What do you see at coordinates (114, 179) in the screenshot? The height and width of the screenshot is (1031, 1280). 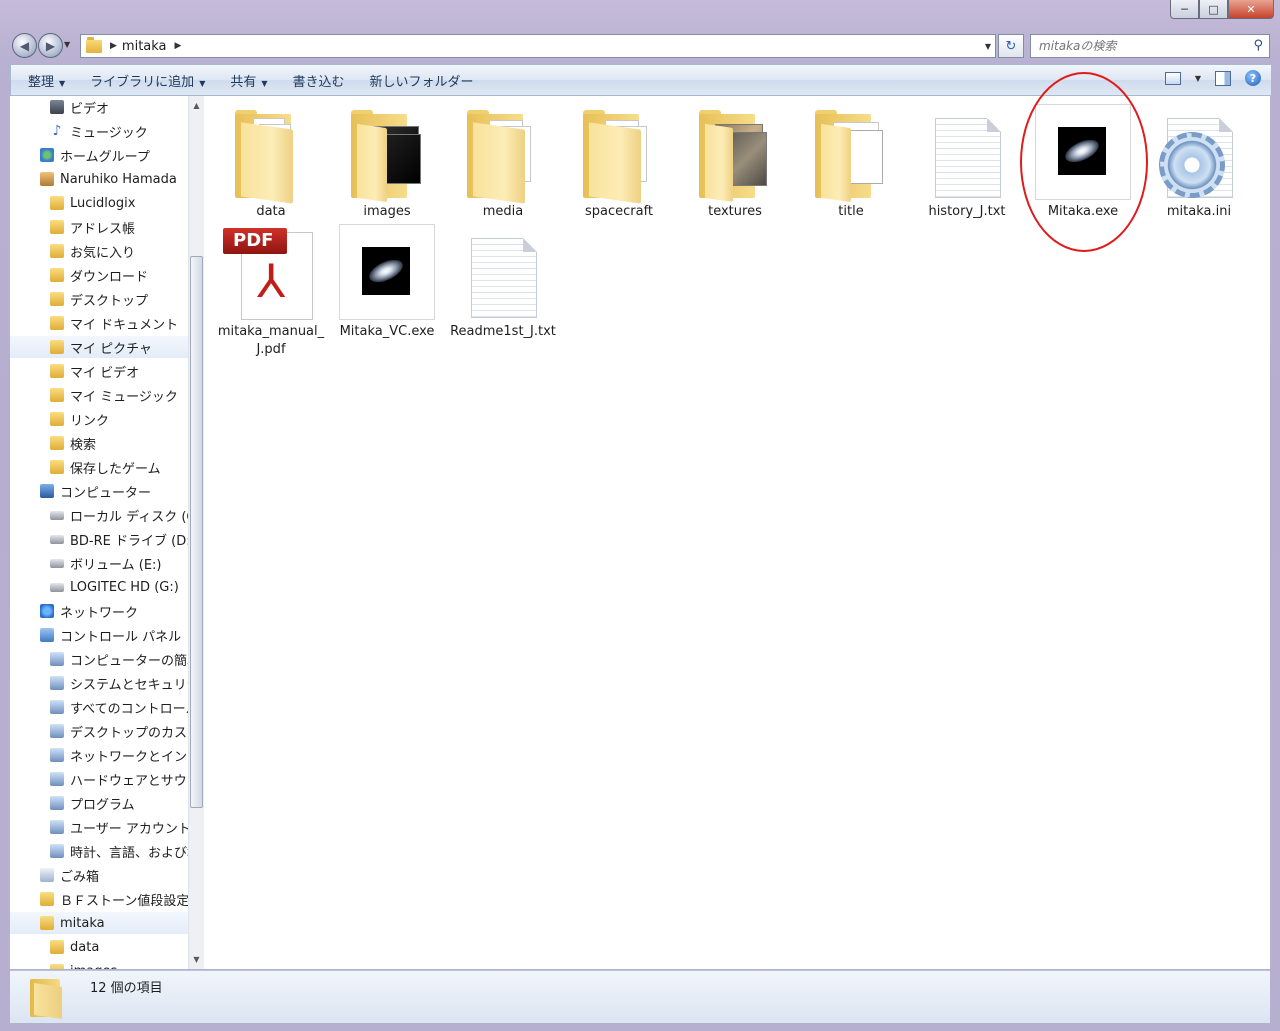 I see `nav-item-user: Naruhiko Hamada` at bounding box center [114, 179].